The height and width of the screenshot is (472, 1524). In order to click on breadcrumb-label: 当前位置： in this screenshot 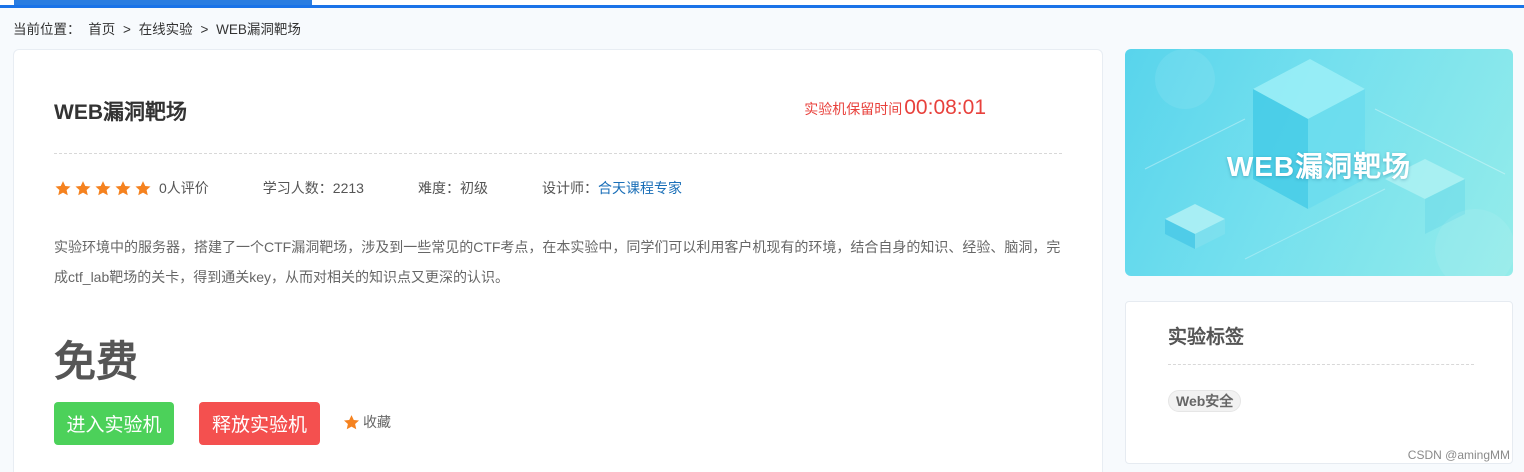, I will do `click(47, 29)`.